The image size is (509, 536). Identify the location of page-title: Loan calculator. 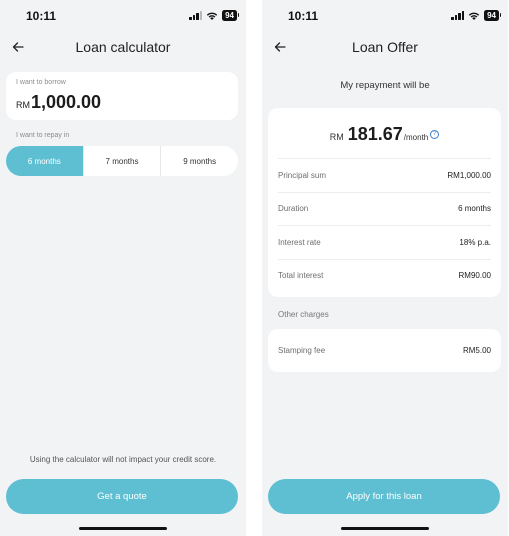
(123, 47).